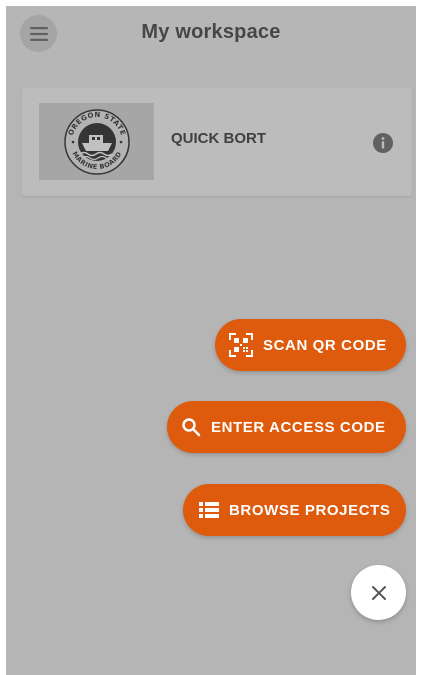 This screenshot has width=428, height=675. Describe the element at coordinates (298, 427) in the screenshot. I see `enter-access-code-label: ENTER ACCESS CODE` at that location.